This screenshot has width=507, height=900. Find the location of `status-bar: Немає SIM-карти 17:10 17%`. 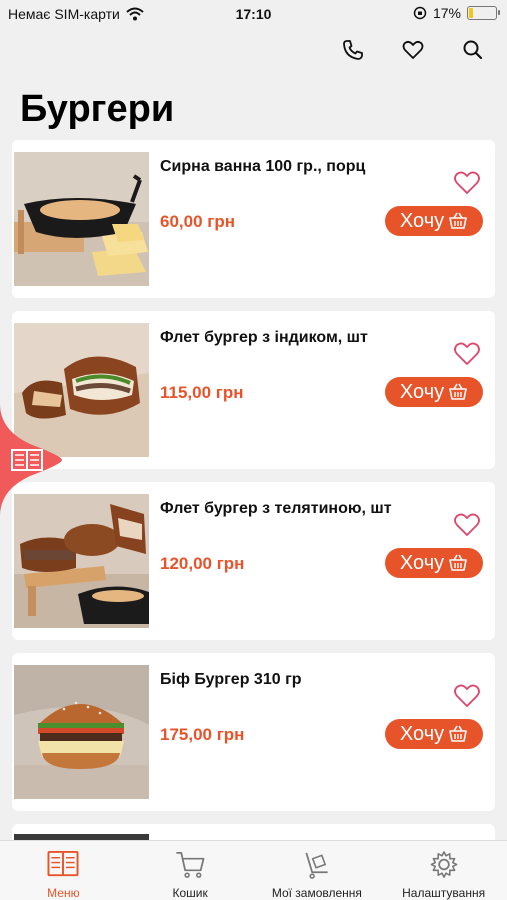

status-bar: Немає SIM-карти 17:10 17% is located at coordinates (253, 14).